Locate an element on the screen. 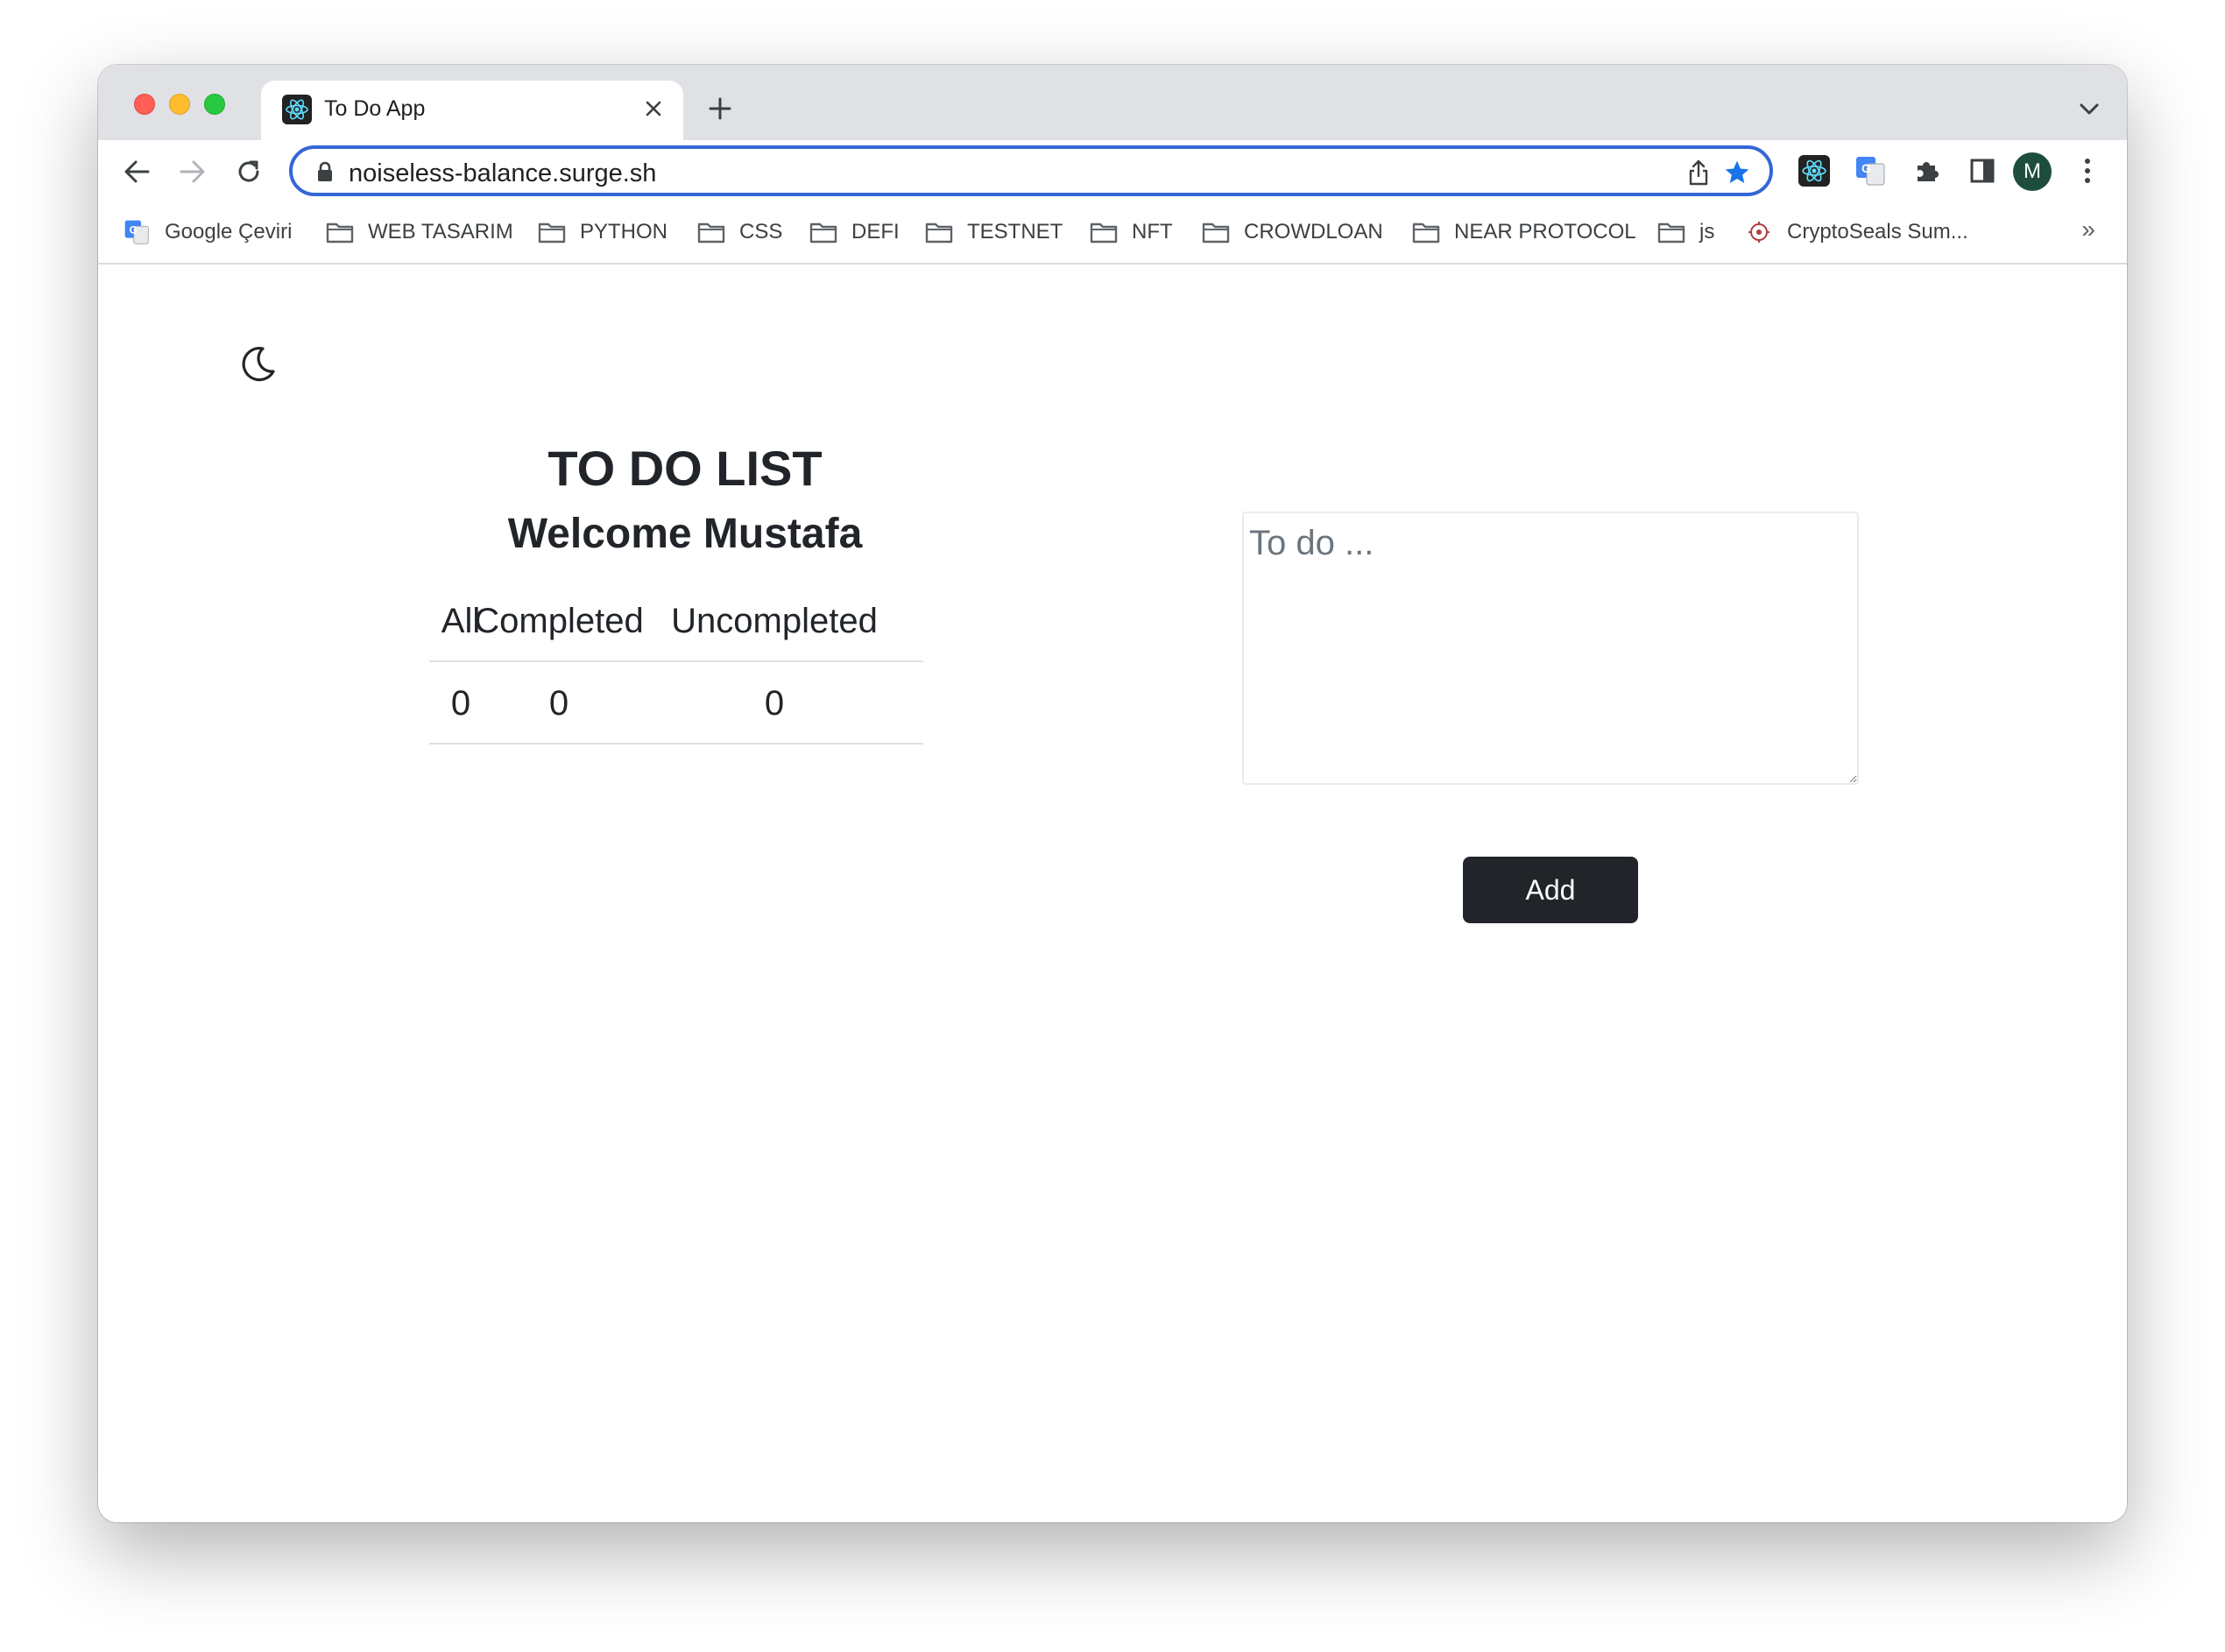 This screenshot has width=2225, height=1652. maximize-window-button is located at coordinates (214, 104).